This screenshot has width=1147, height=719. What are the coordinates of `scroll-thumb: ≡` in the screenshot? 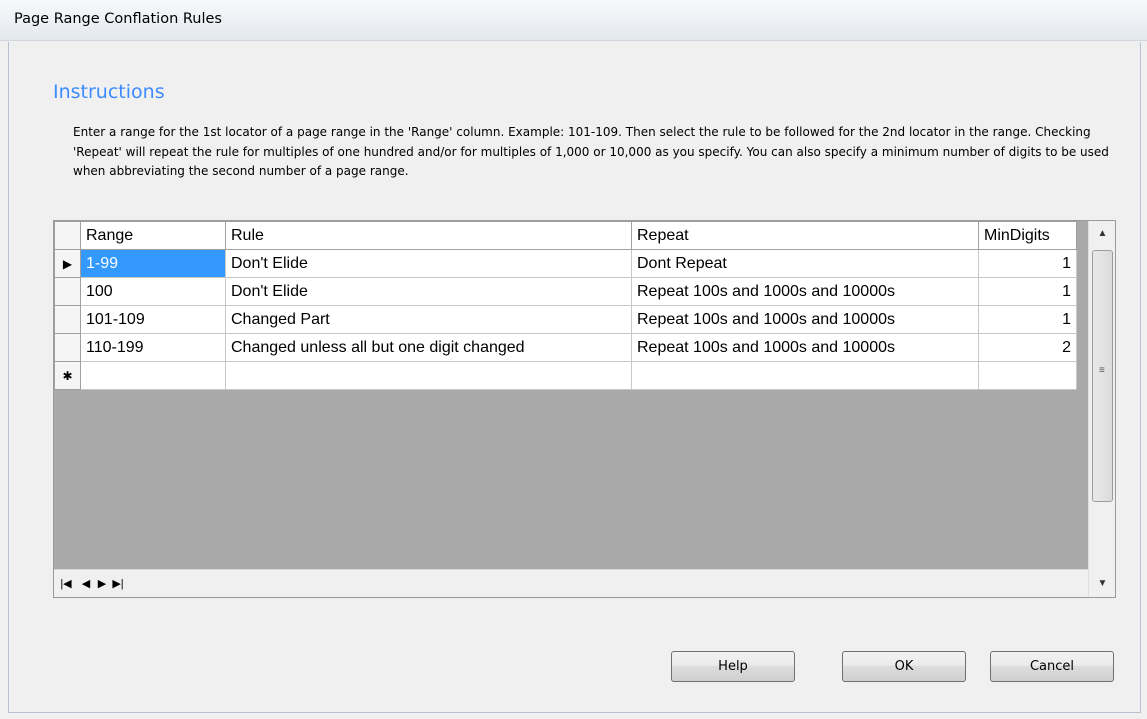 It's located at (1102, 376).